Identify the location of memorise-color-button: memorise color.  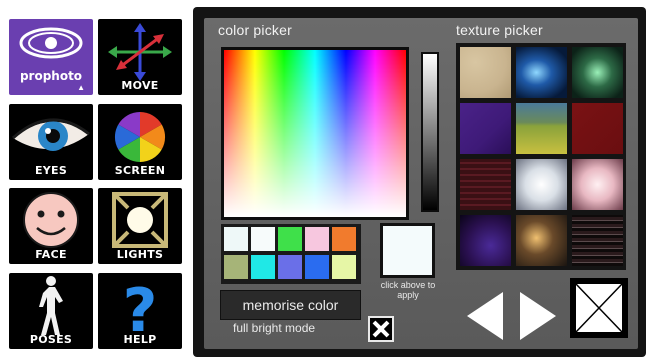
(290, 305).